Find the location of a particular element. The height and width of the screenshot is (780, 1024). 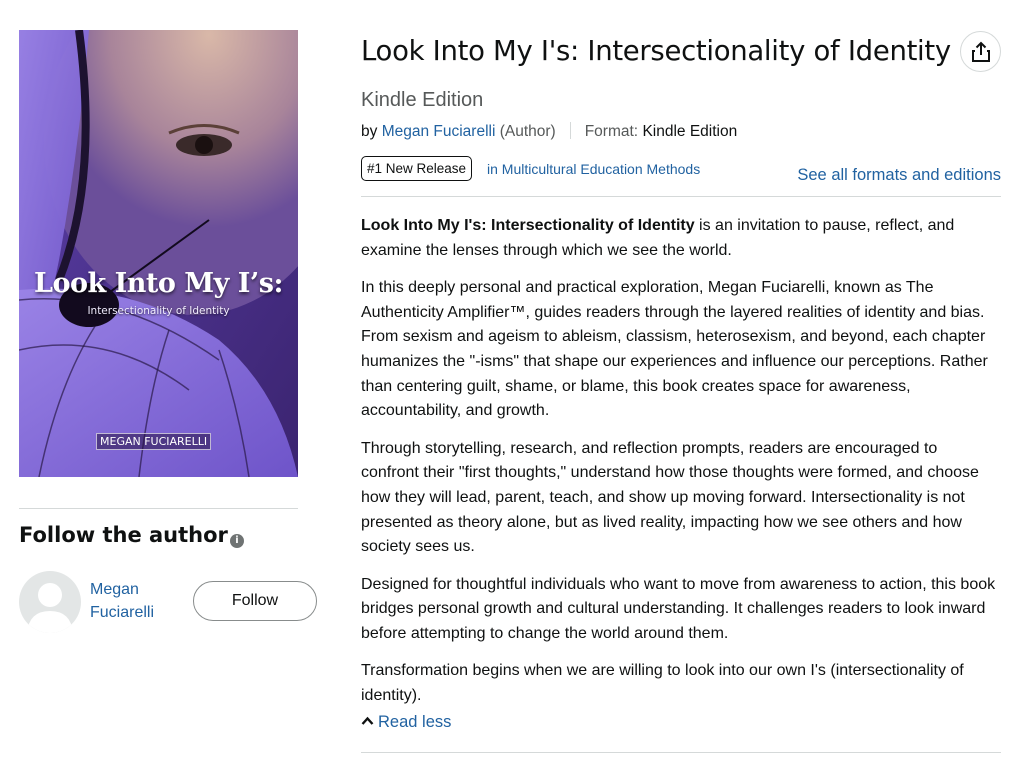

share-icon is located at coordinates (980, 51).